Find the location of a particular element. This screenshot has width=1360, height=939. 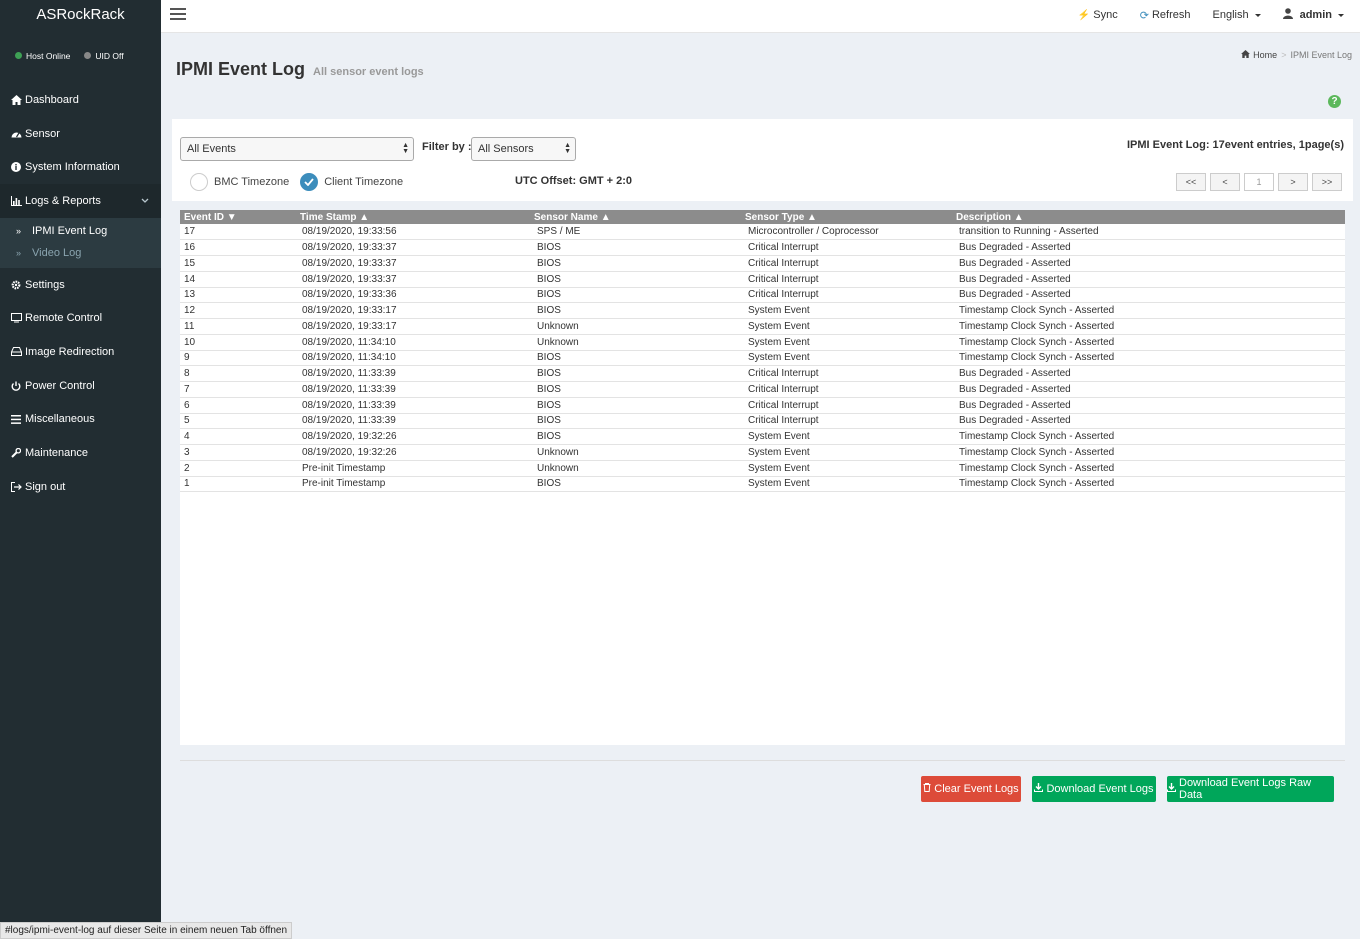

cell-event-id: 17 is located at coordinates (190, 232).